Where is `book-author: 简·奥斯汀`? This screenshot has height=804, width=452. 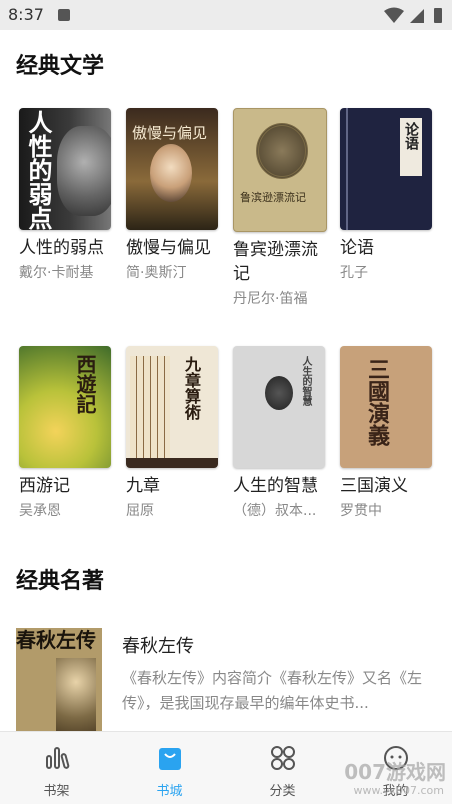 book-author: 简·奥斯汀 is located at coordinates (156, 273).